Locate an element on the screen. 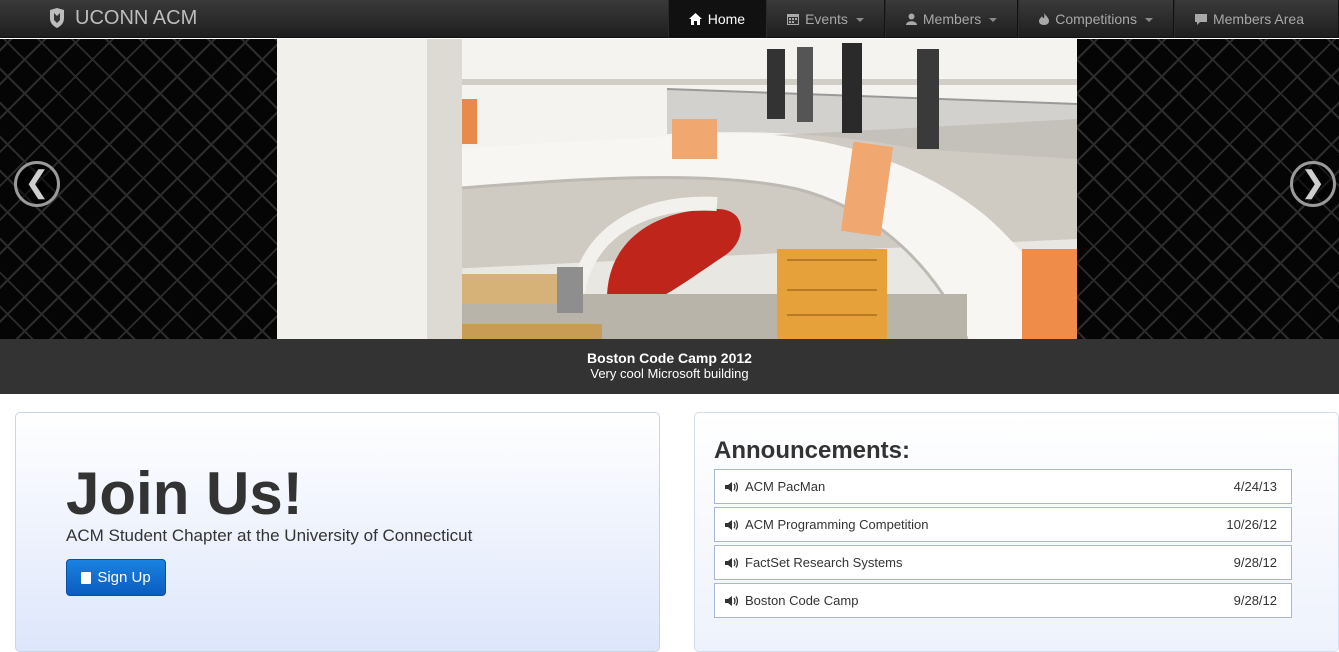 The width and height of the screenshot is (1339, 652). hero-heading: Join Us! is located at coordinates (184, 493).